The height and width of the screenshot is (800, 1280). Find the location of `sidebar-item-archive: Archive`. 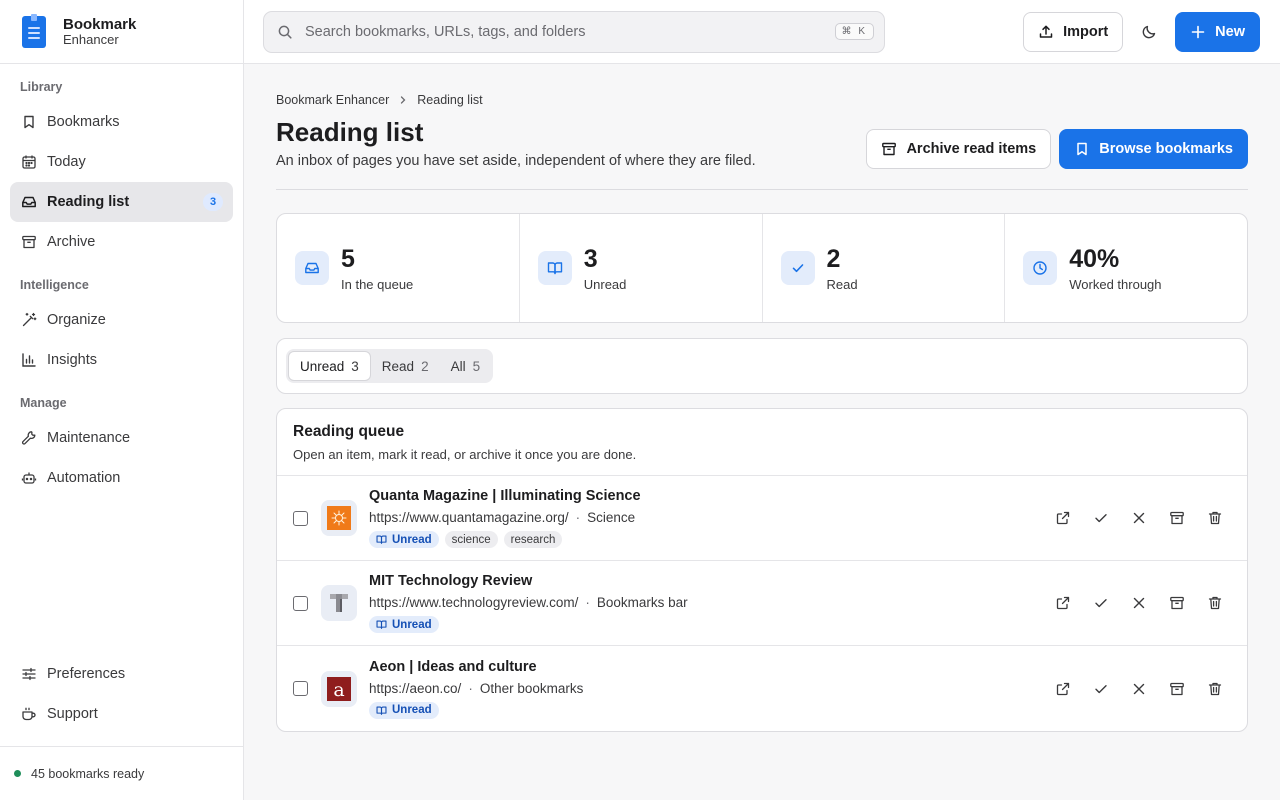

sidebar-item-archive: Archive is located at coordinates (121, 242).